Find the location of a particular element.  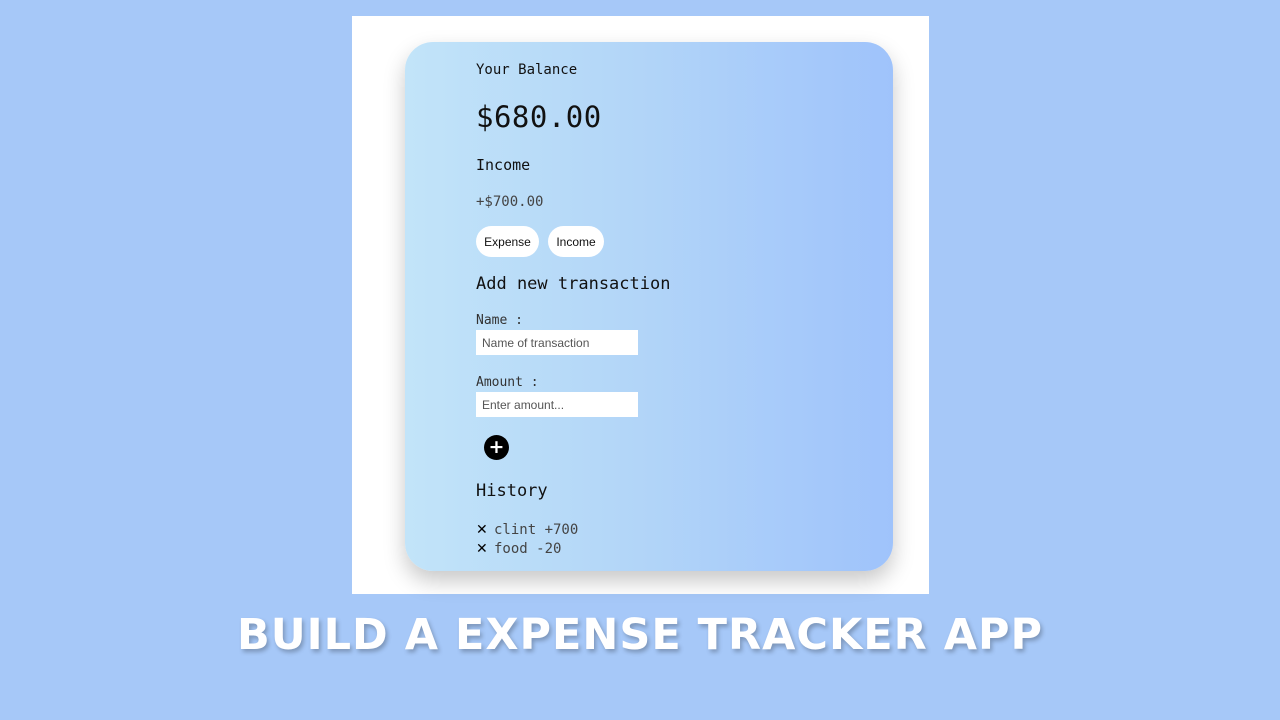

add-transaction-title: Add new transaction is located at coordinates (573, 284).